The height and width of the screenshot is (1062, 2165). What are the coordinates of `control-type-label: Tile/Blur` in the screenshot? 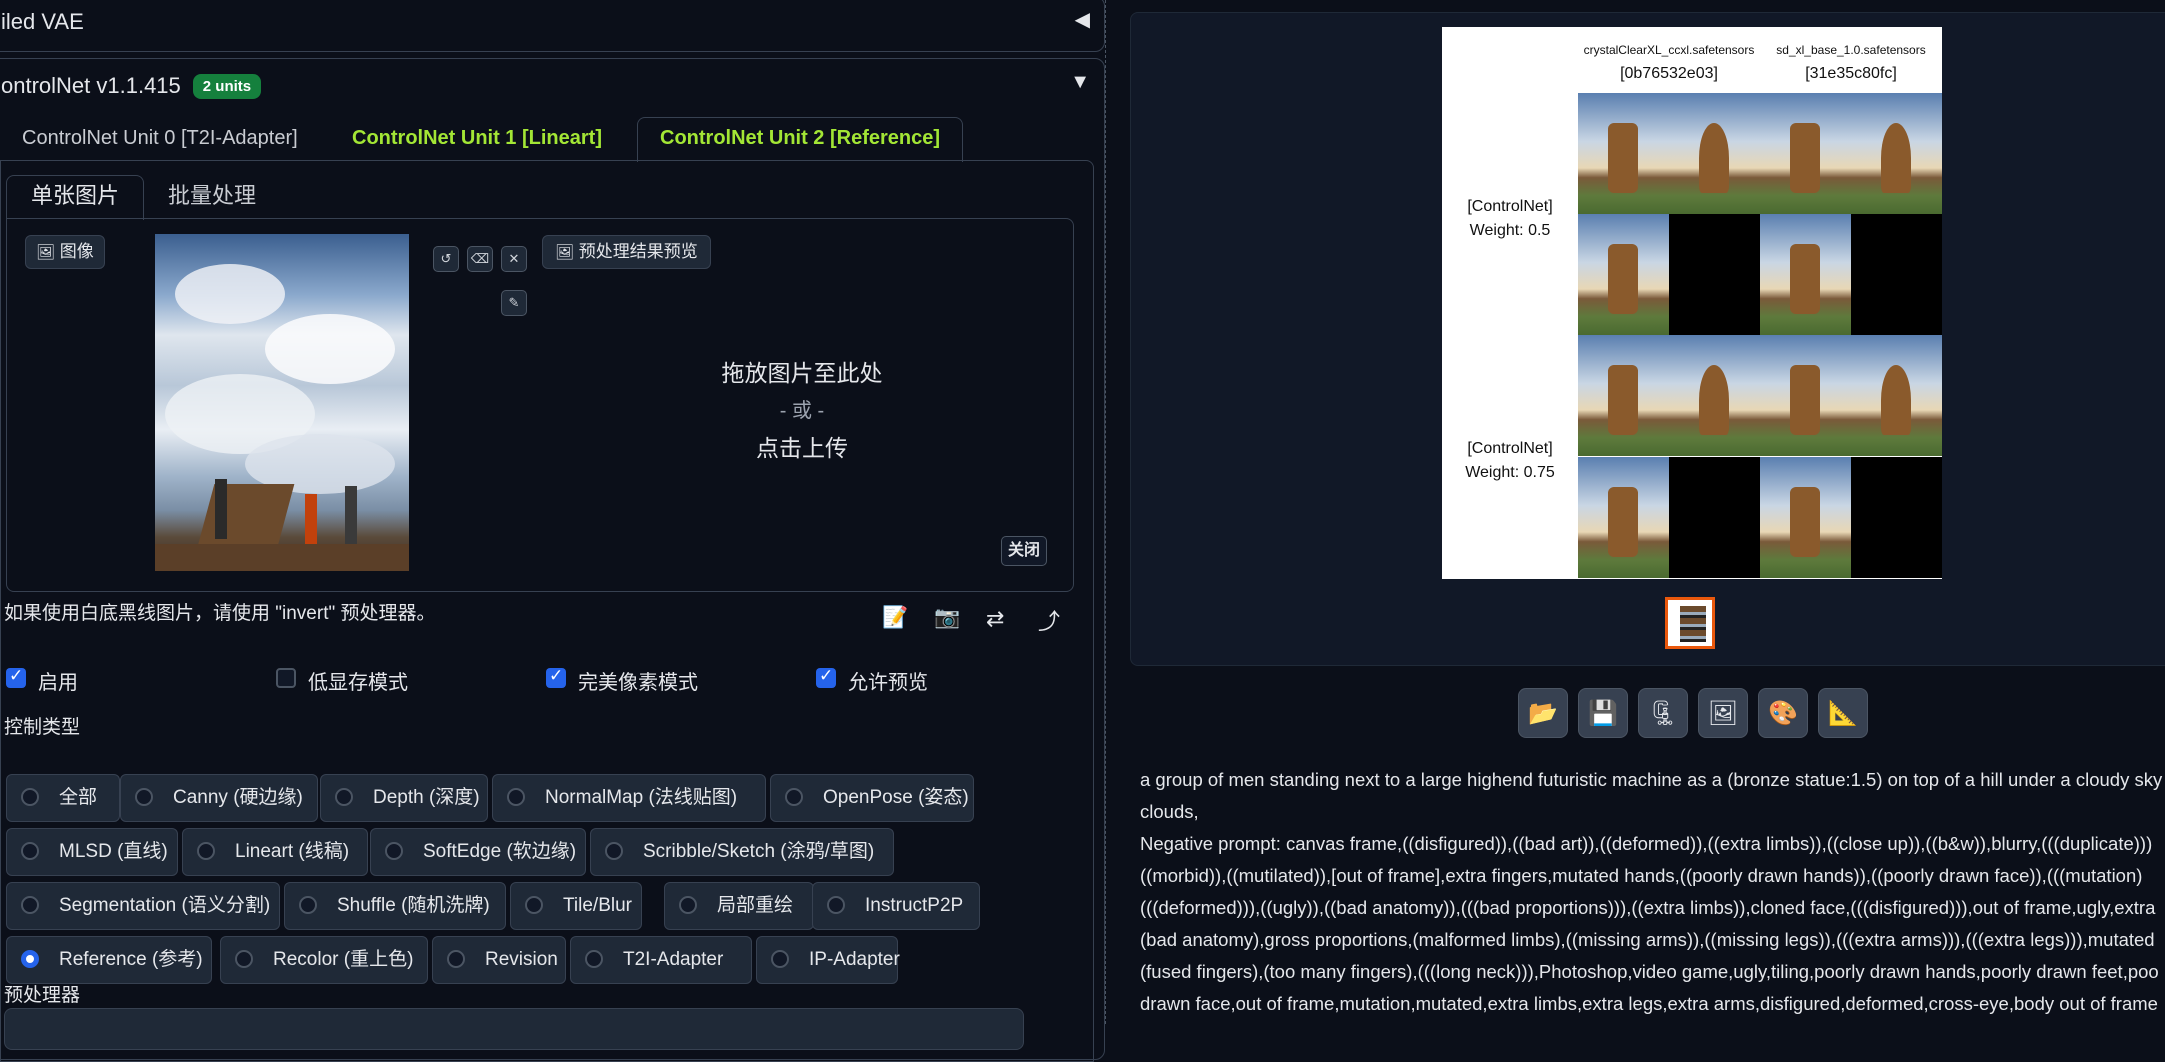 It's located at (597, 905).